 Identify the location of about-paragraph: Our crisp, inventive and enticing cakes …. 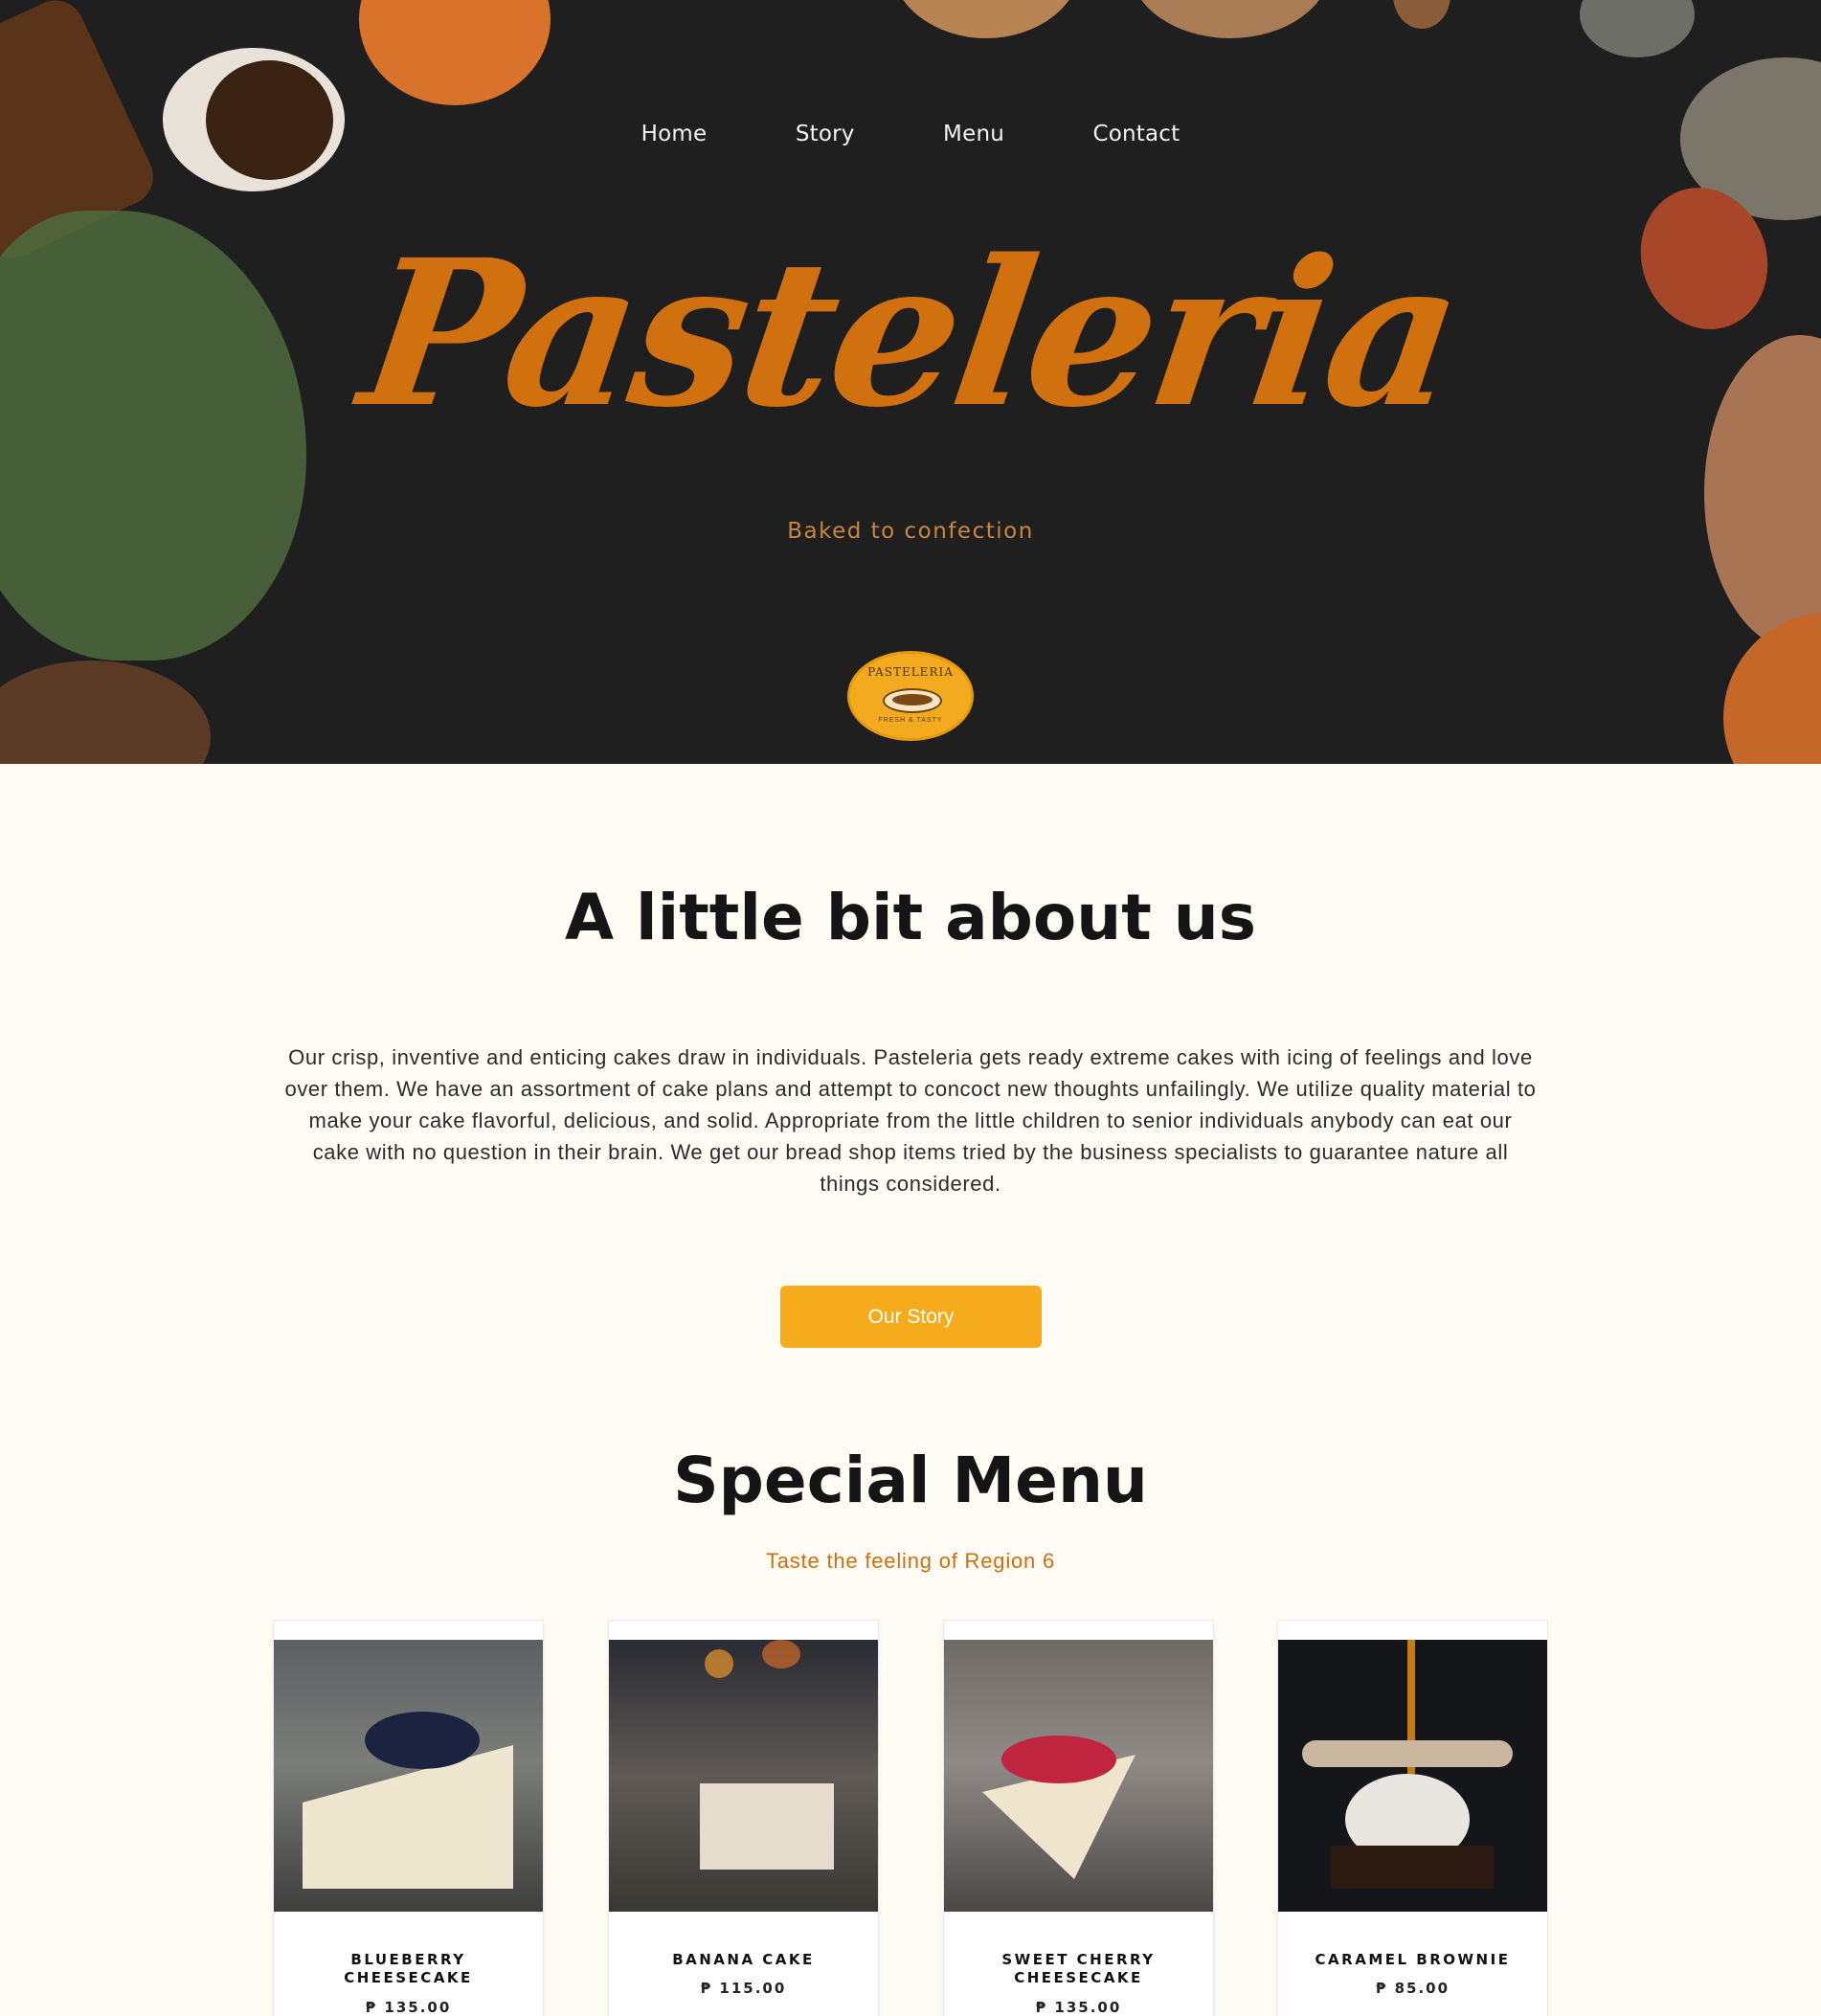
(910, 1121).